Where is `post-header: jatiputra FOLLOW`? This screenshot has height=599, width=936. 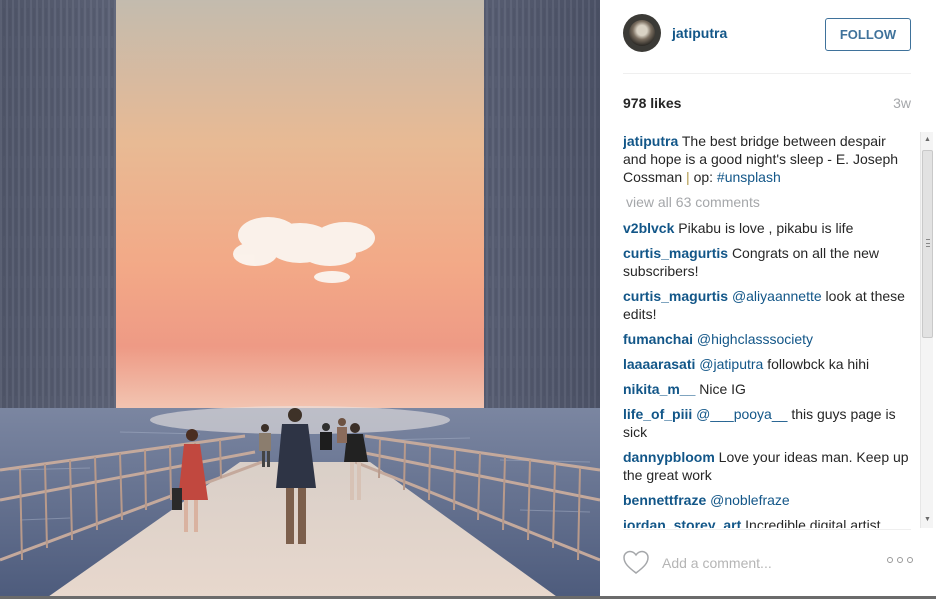 post-header: jatiputra FOLLOW is located at coordinates (767, 34).